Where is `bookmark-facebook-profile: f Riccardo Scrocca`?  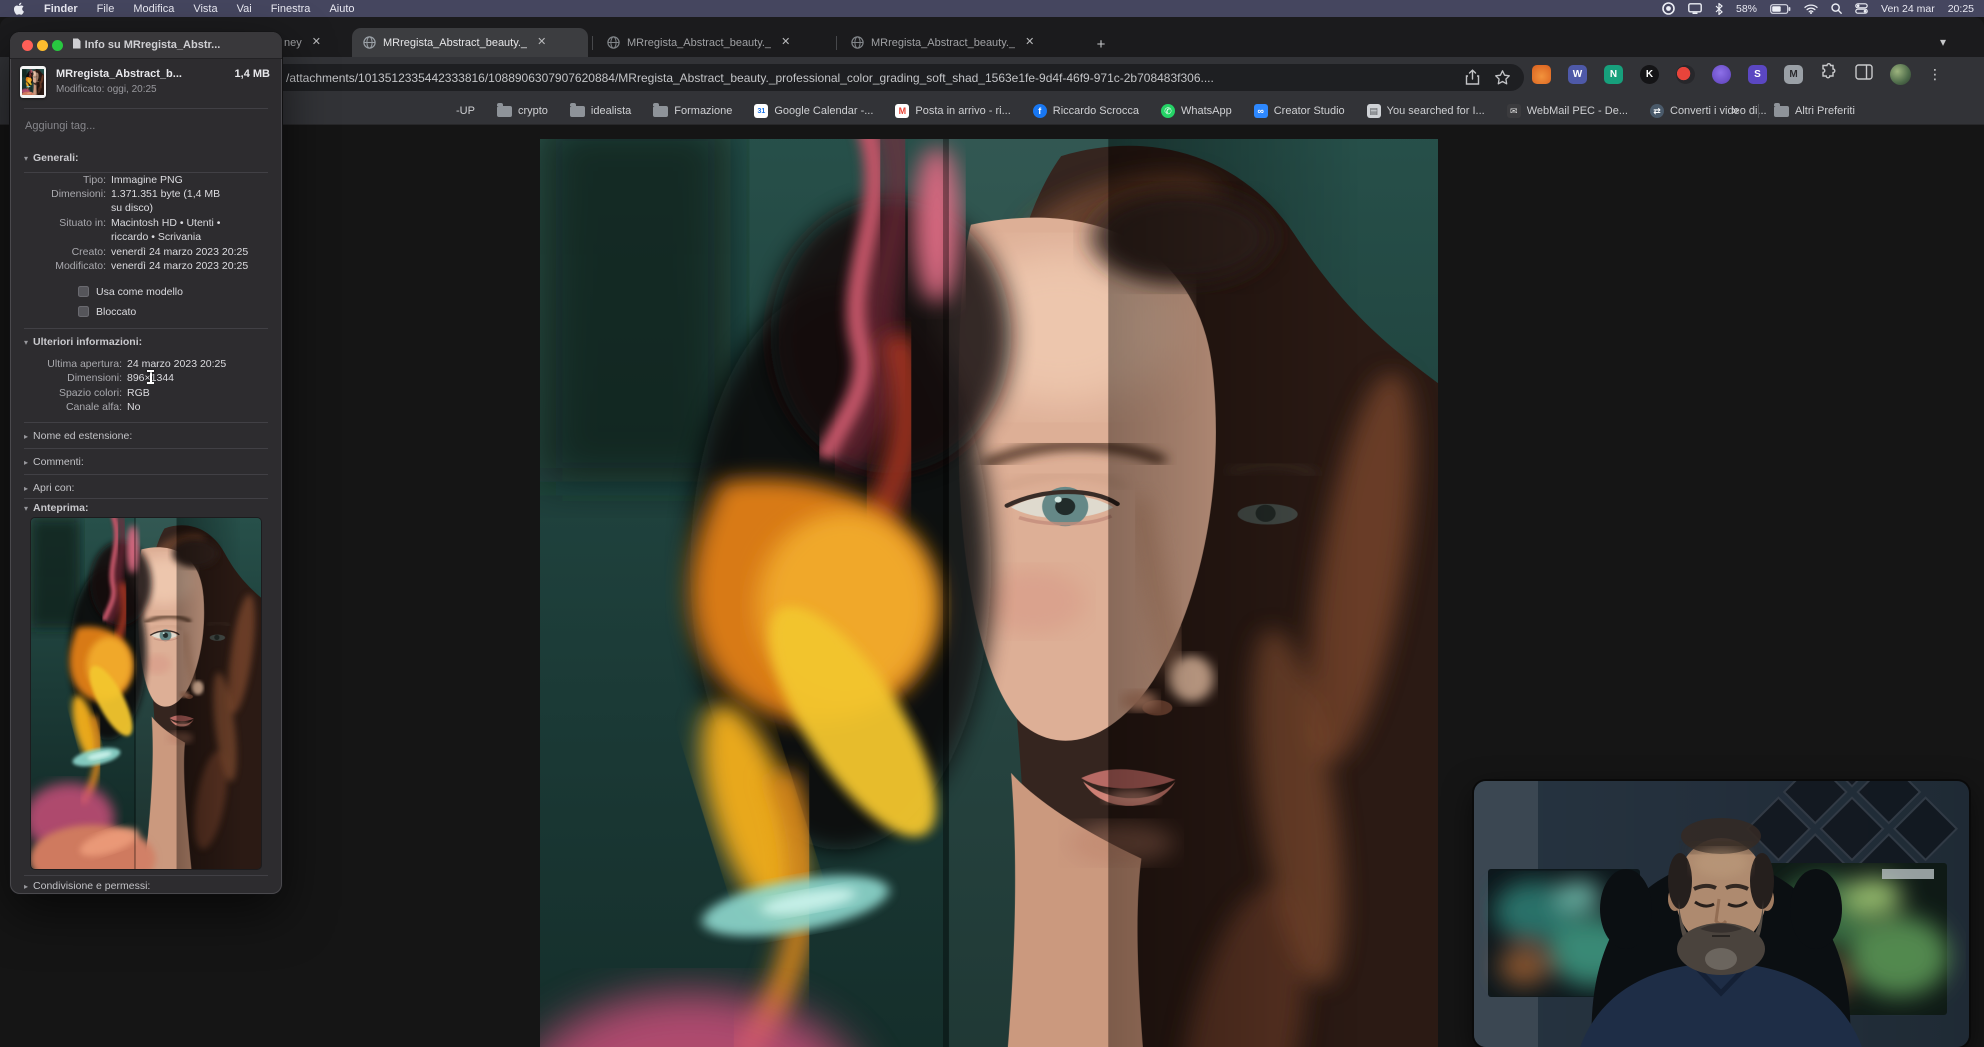 bookmark-facebook-profile: f Riccardo Scrocca is located at coordinates (1085, 111).